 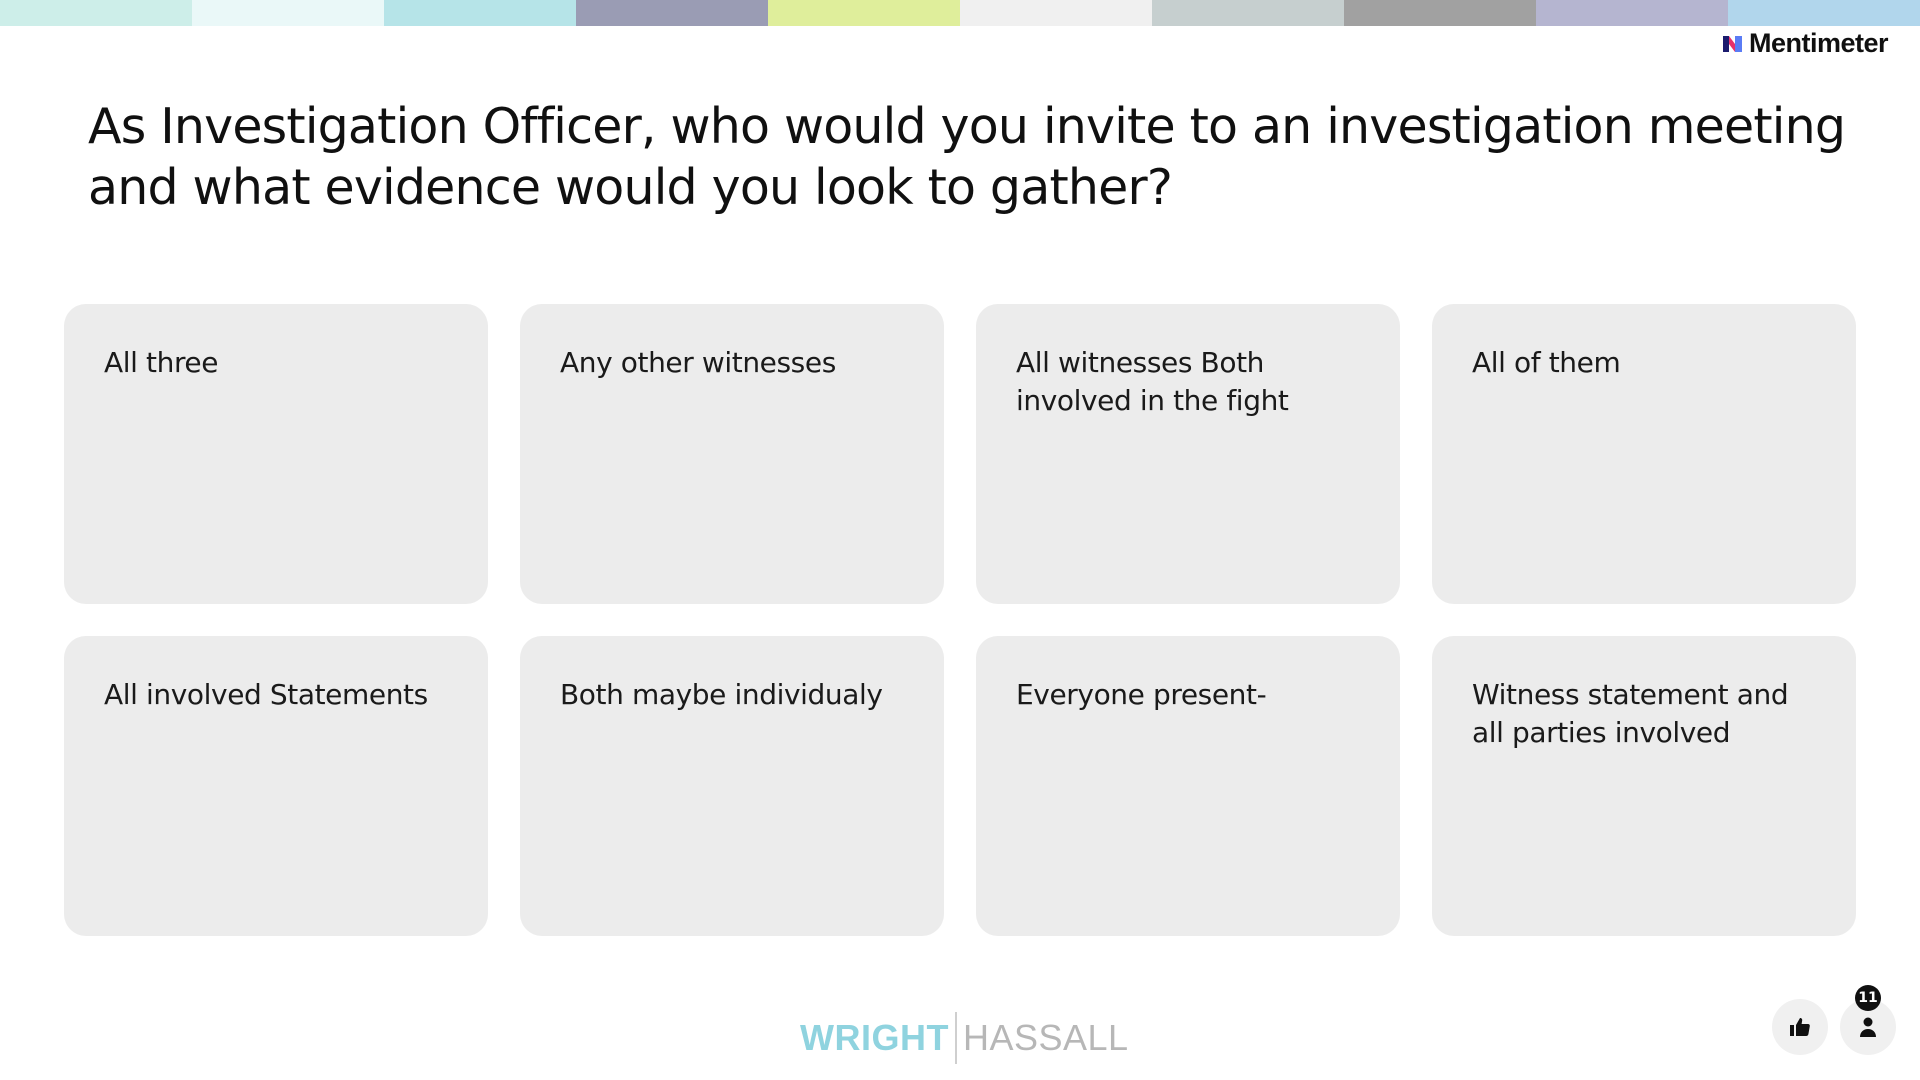 I want to click on response-card: All of them, so click(x=1644, y=454).